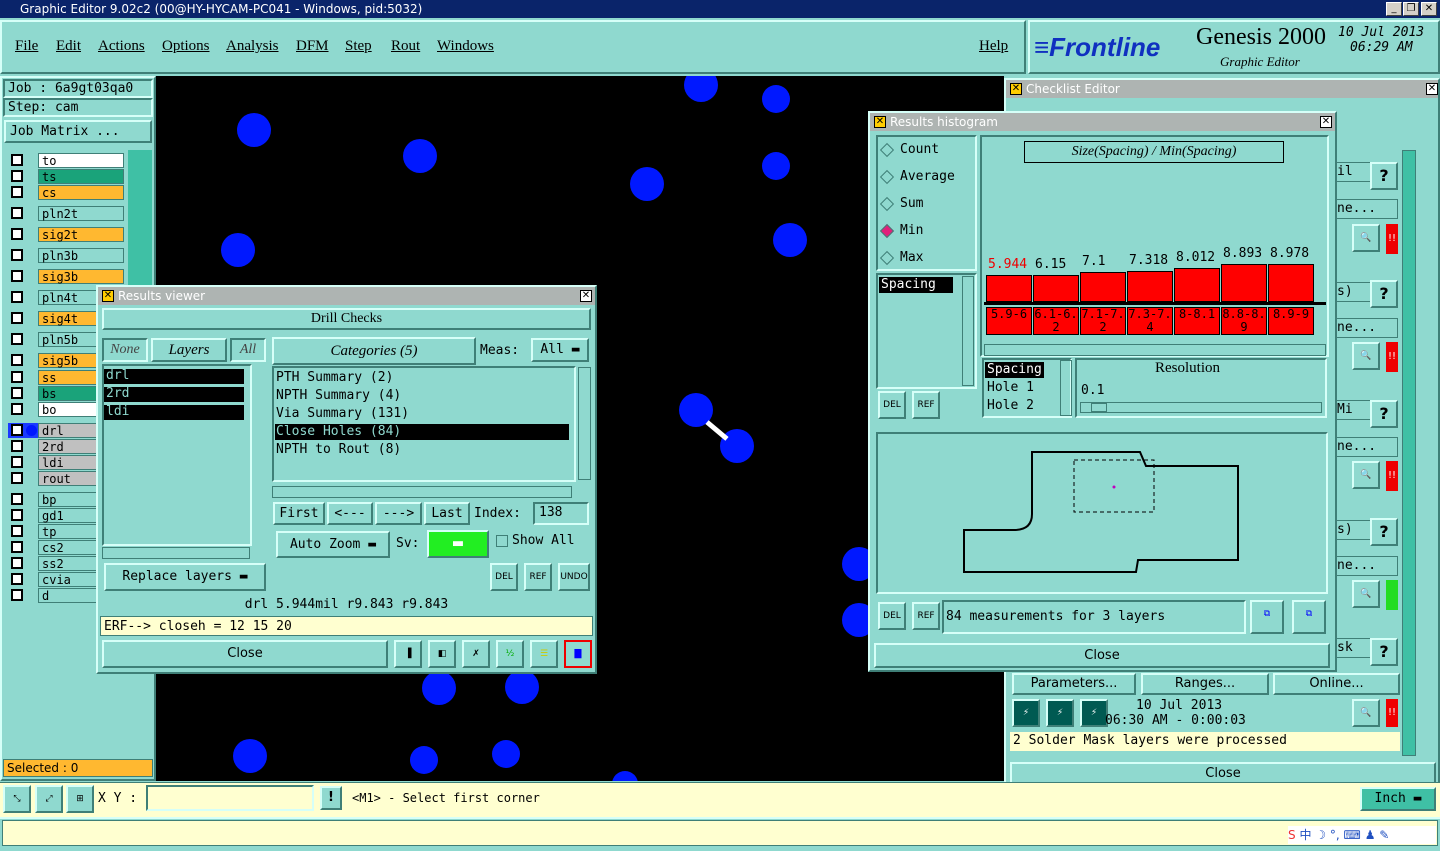  I want to click on drill-checks-header: Drill Checks, so click(346, 319).